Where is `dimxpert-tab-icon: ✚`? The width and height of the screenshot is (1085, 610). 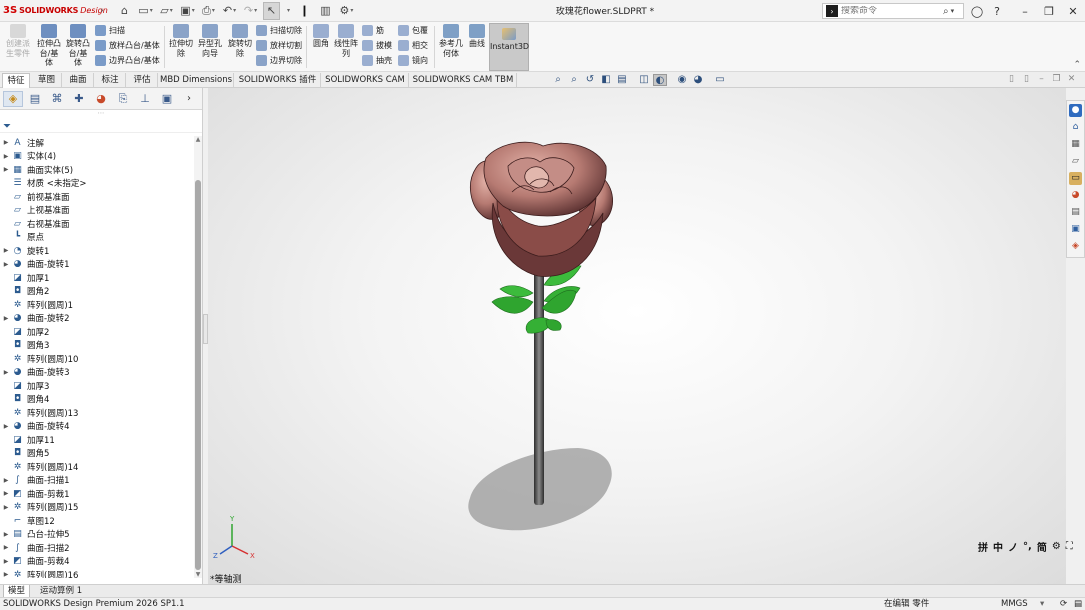 dimxpert-tab-icon: ✚ is located at coordinates (79, 99).